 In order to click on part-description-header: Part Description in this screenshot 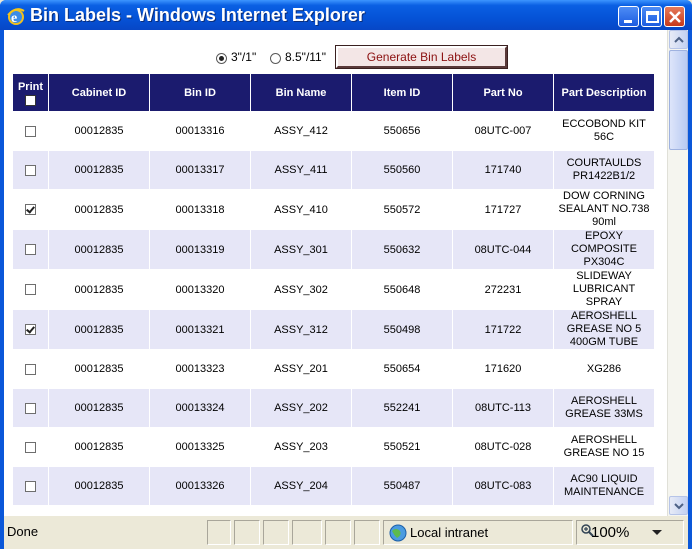, I will do `click(604, 92)`.